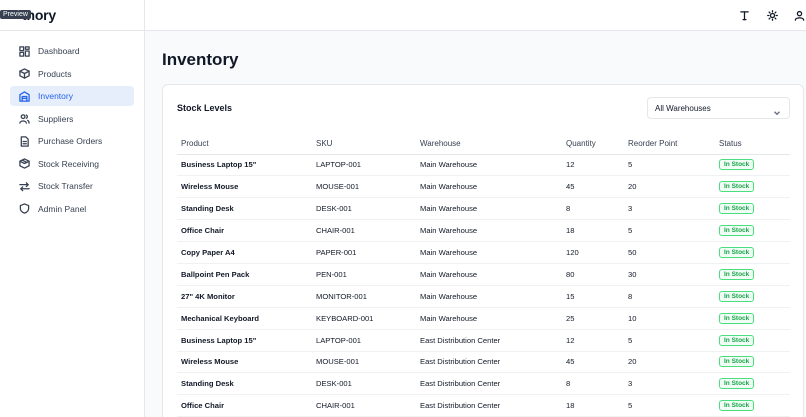 The height and width of the screenshot is (417, 806). I want to click on cell-quantity: 18, so click(593, 405).